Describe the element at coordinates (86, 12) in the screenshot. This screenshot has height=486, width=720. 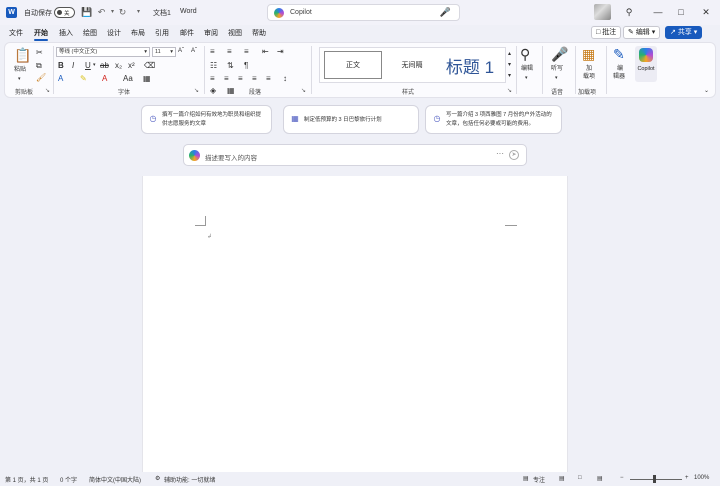
I see `save-icon: 💾` at that location.